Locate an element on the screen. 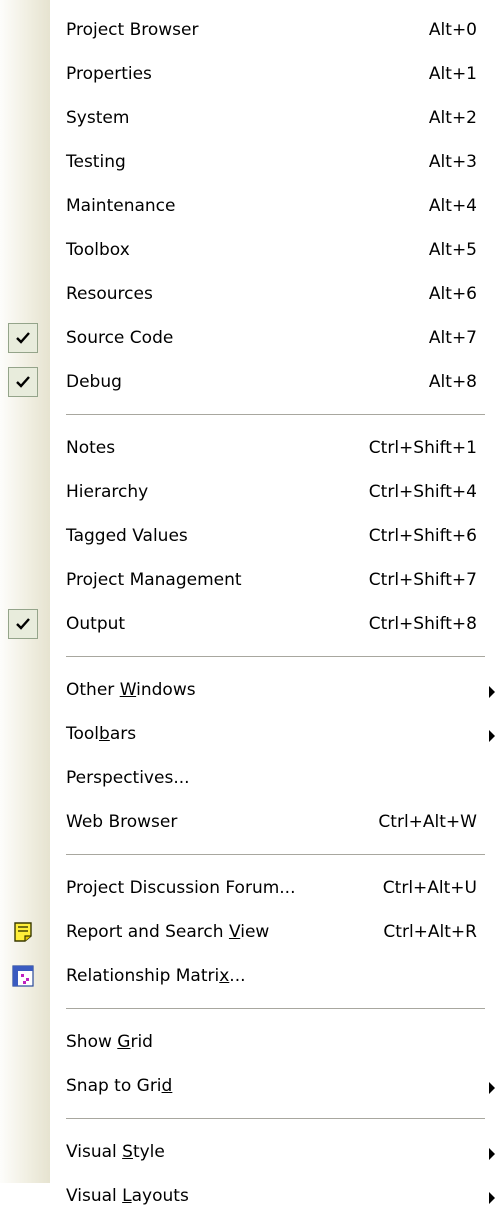  menu-item-debug: Debug Alt+8 is located at coordinates (247, 383).